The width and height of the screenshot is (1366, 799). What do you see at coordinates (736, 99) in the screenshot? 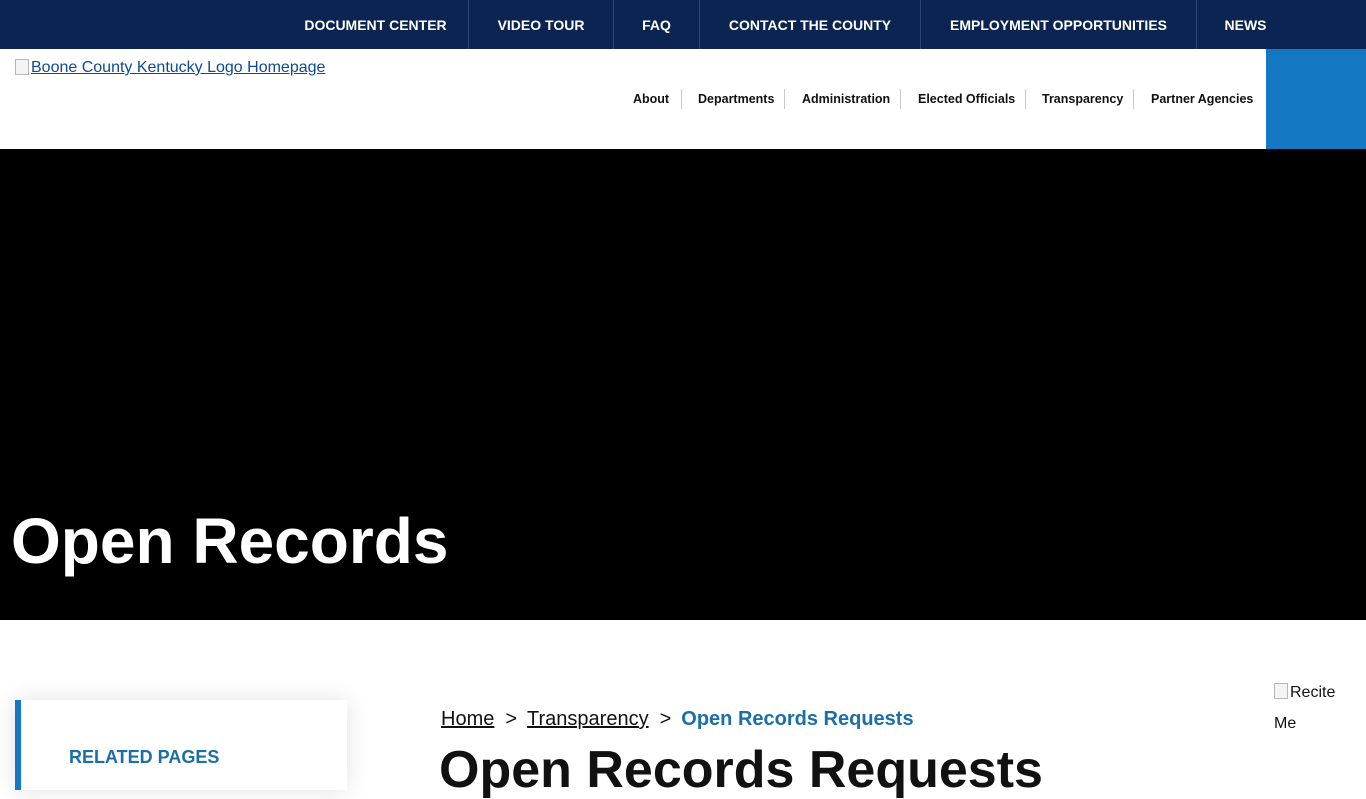
I see `nav-item-departments: Departments` at bounding box center [736, 99].